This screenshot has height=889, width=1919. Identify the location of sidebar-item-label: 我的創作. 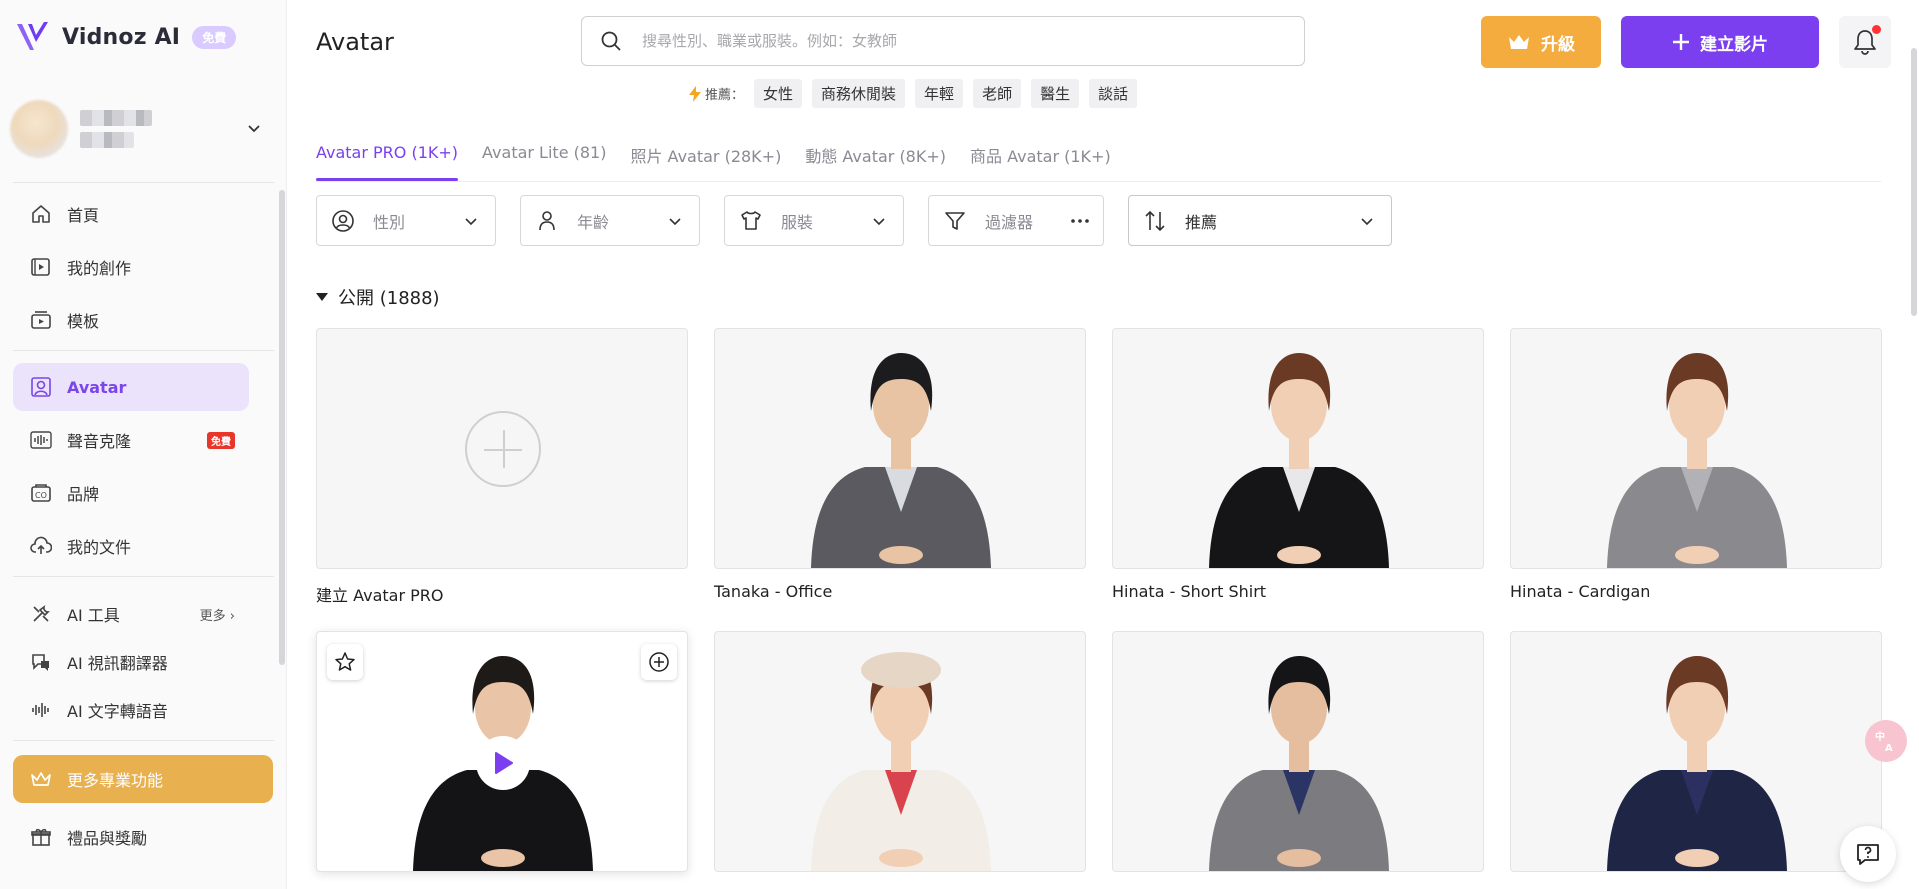
(99, 268).